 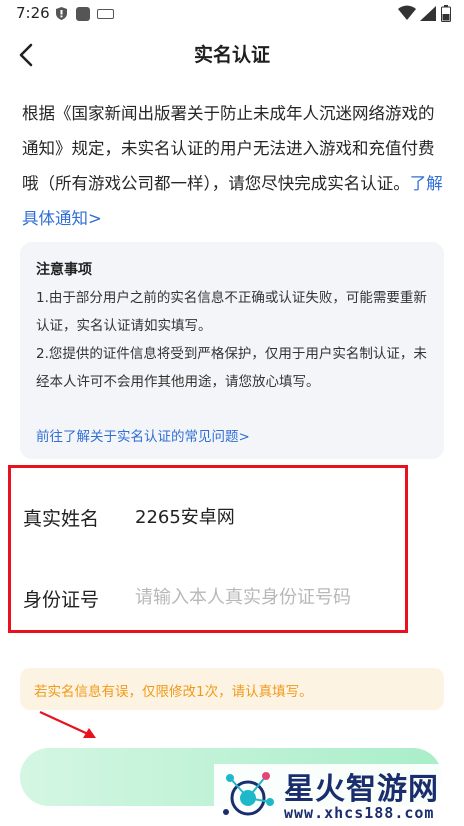 I want to click on warning-text: 若实名信息有误，仅限修改1次，请认真填写。, so click(x=173, y=692).